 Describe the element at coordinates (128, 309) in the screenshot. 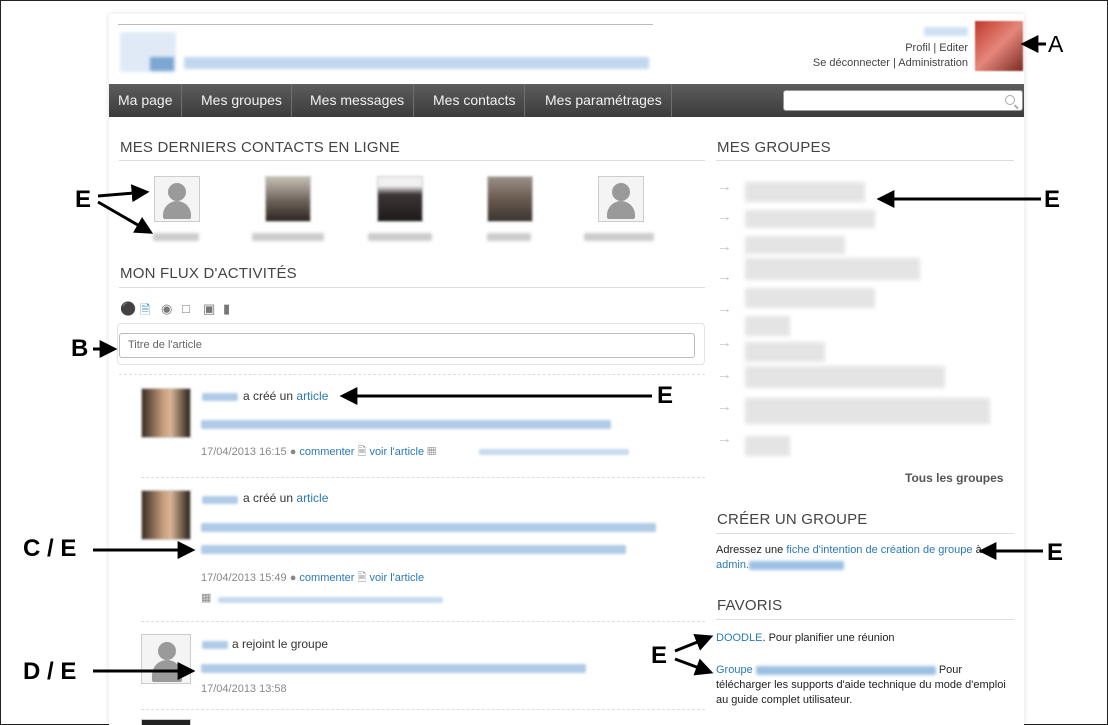

I see `status-post-icon: ⚫` at that location.